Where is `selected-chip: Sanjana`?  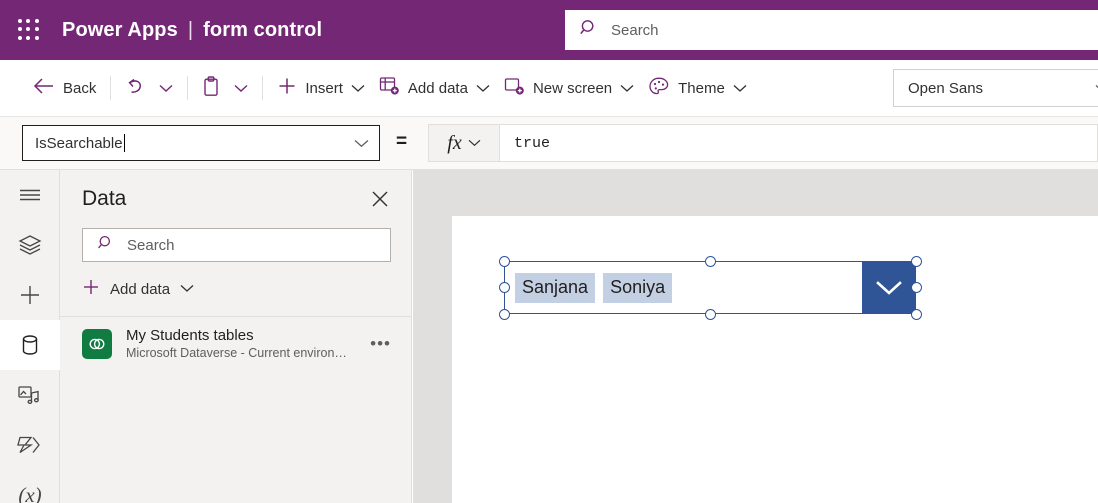 selected-chip: Sanjana is located at coordinates (555, 287).